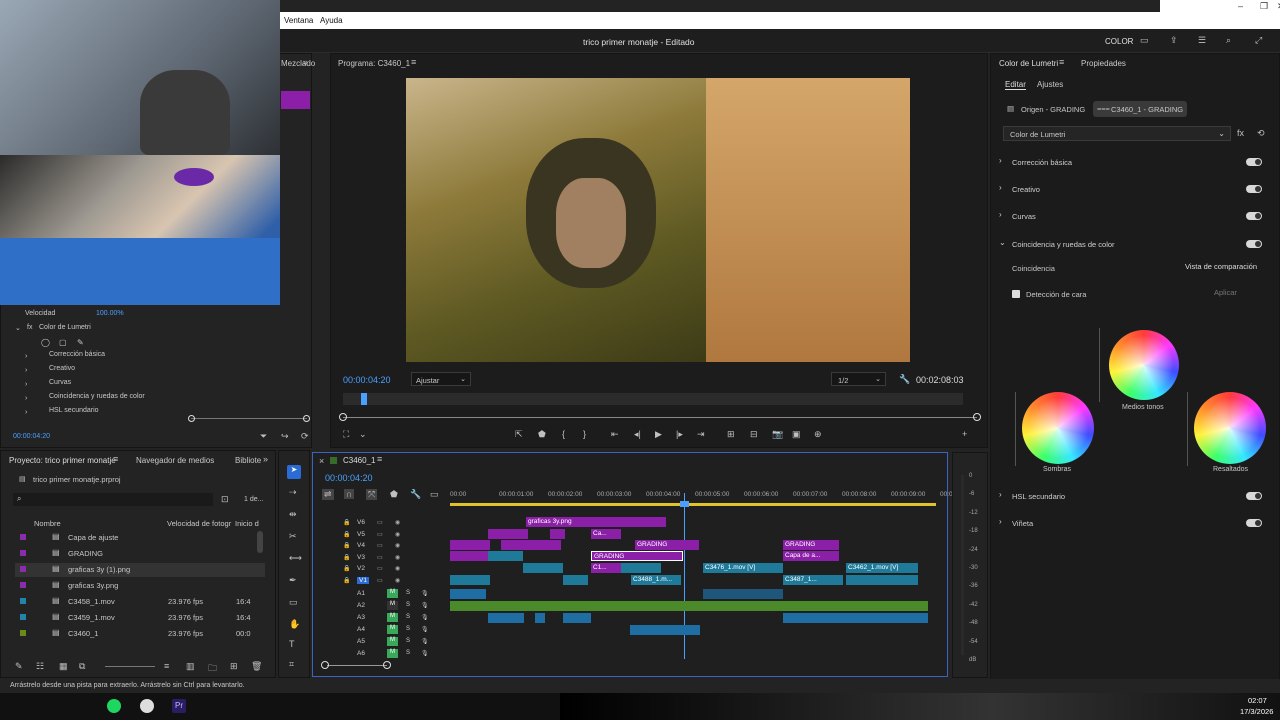 The height and width of the screenshot is (720, 1280). I want to click on zoom-handle, so click(325, 665).